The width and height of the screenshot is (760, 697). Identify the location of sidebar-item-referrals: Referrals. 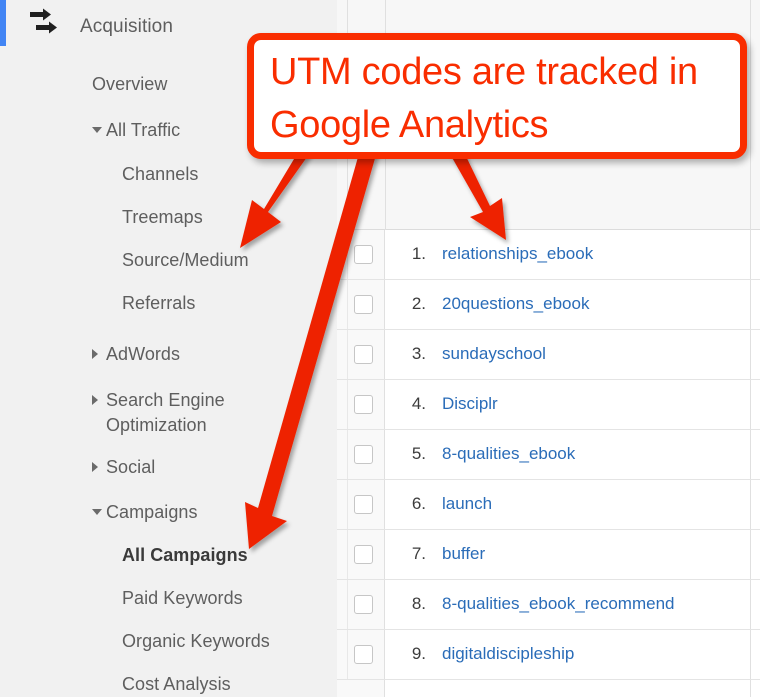
(158, 303).